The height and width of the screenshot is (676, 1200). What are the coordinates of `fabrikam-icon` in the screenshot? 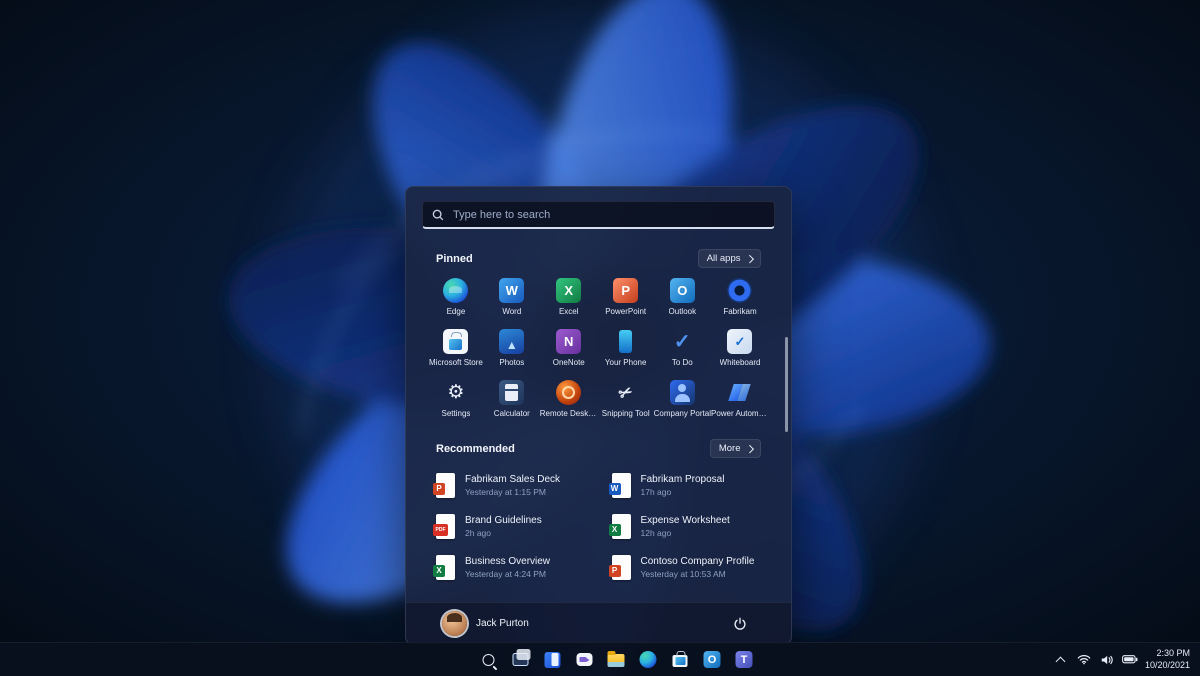 It's located at (740, 290).